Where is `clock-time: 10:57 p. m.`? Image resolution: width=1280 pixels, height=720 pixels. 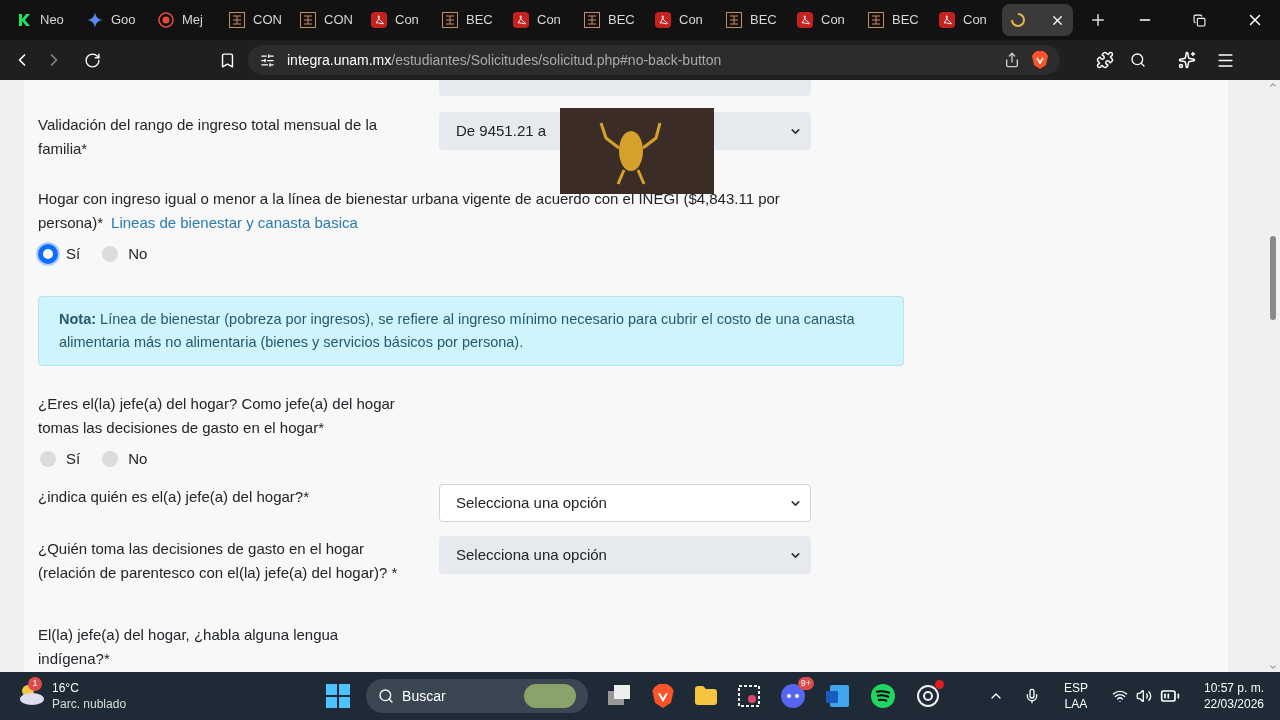 clock-time: 10:57 p. m. is located at coordinates (1233, 688).